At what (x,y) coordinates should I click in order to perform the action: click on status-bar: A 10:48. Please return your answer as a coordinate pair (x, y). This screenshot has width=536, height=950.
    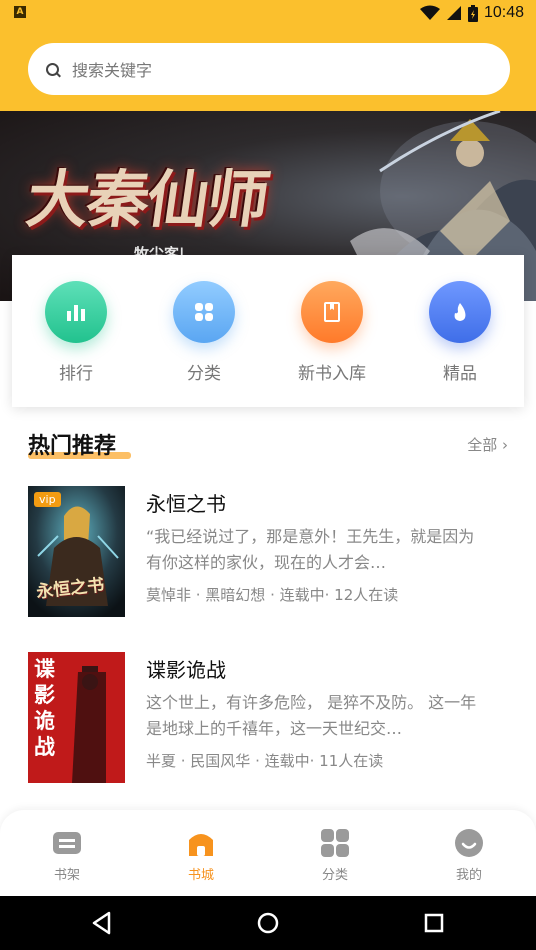
    Looking at the image, I should click on (268, 13).